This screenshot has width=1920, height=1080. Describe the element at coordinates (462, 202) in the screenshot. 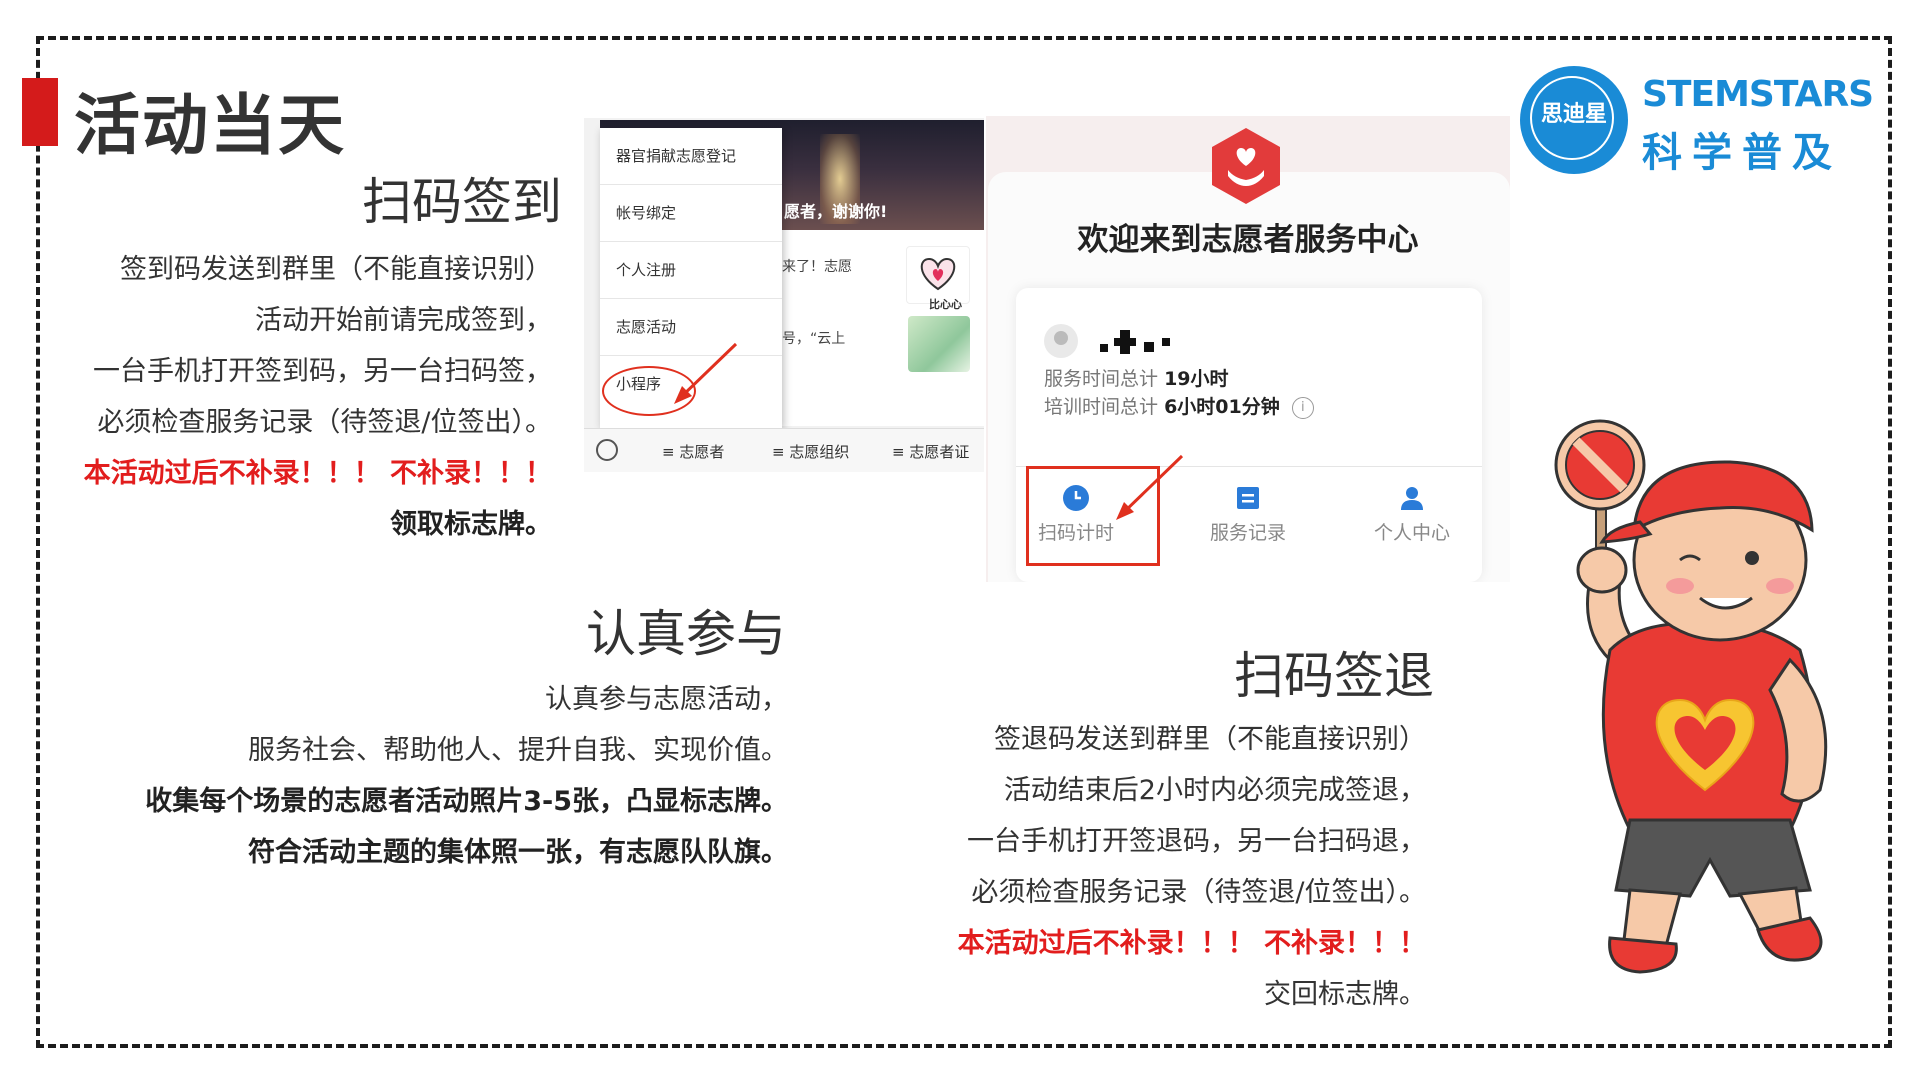

I see `checkin-heading: 扫码签到` at that location.